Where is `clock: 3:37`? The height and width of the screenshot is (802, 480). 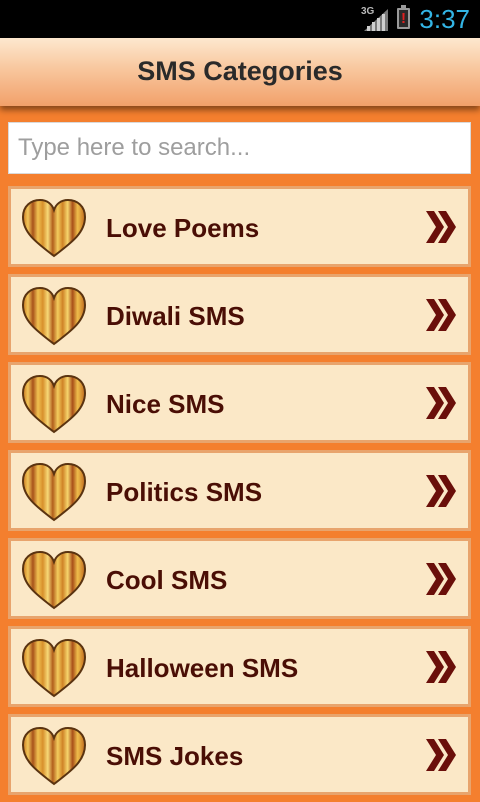 clock: 3:37 is located at coordinates (444, 19).